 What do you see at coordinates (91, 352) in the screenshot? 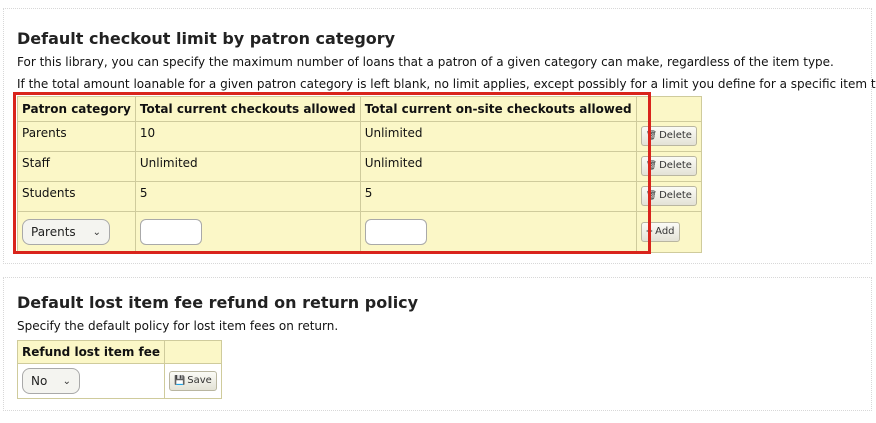
I see `column-header-refund-lost-item-fee: Refund lost item fee` at bounding box center [91, 352].